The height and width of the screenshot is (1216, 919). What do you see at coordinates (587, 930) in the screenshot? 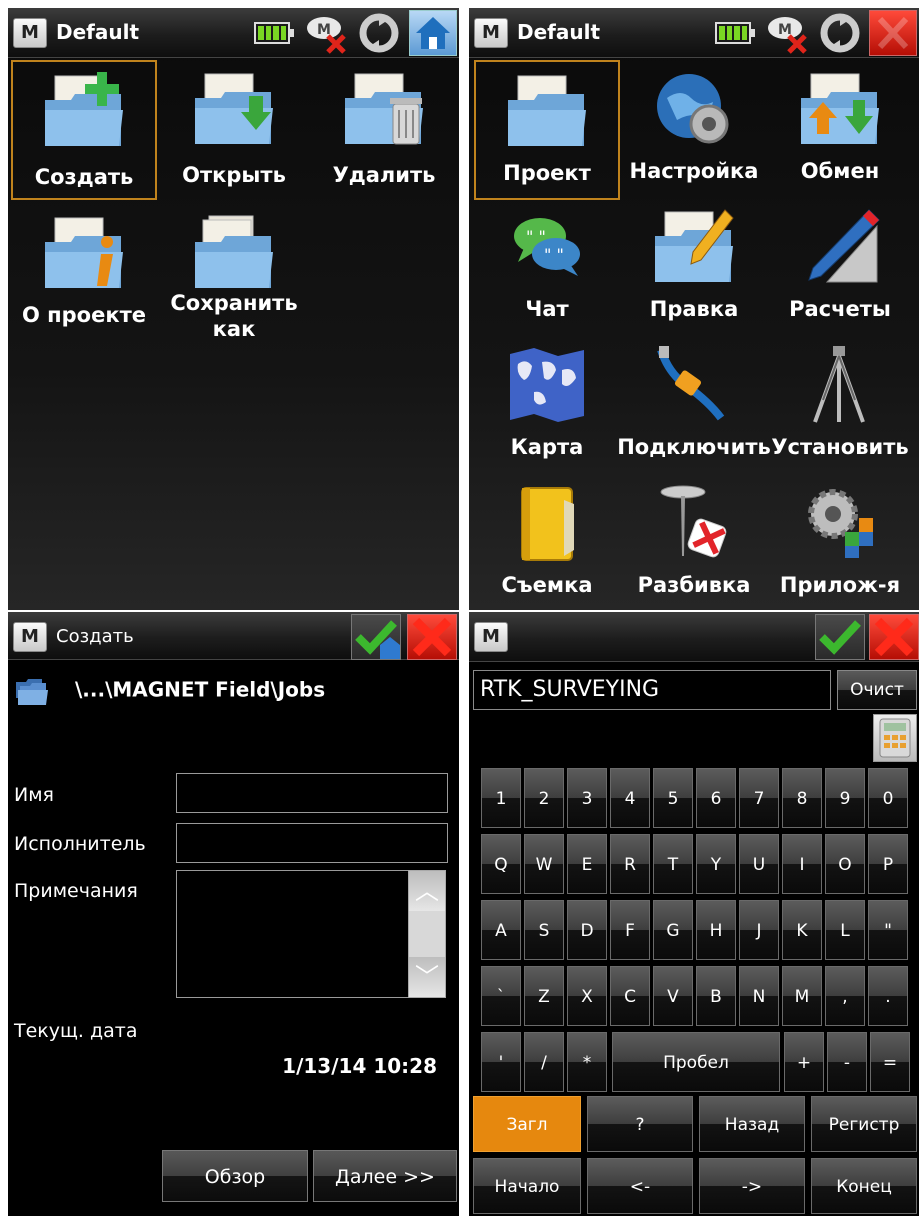
I see `key-2-2: D` at bounding box center [587, 930].